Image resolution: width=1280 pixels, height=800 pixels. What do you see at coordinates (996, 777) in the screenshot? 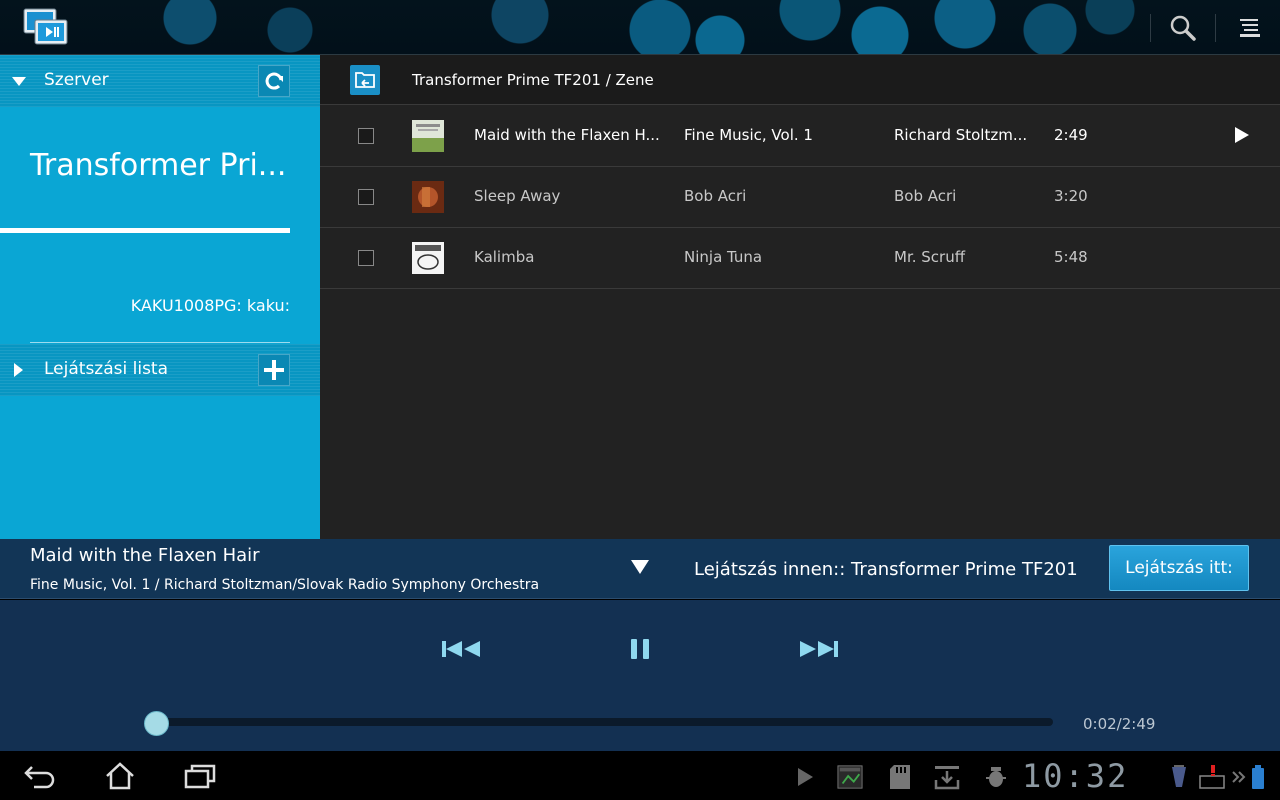
I see `usb-debug-icon` at bounding box center [996, 777].